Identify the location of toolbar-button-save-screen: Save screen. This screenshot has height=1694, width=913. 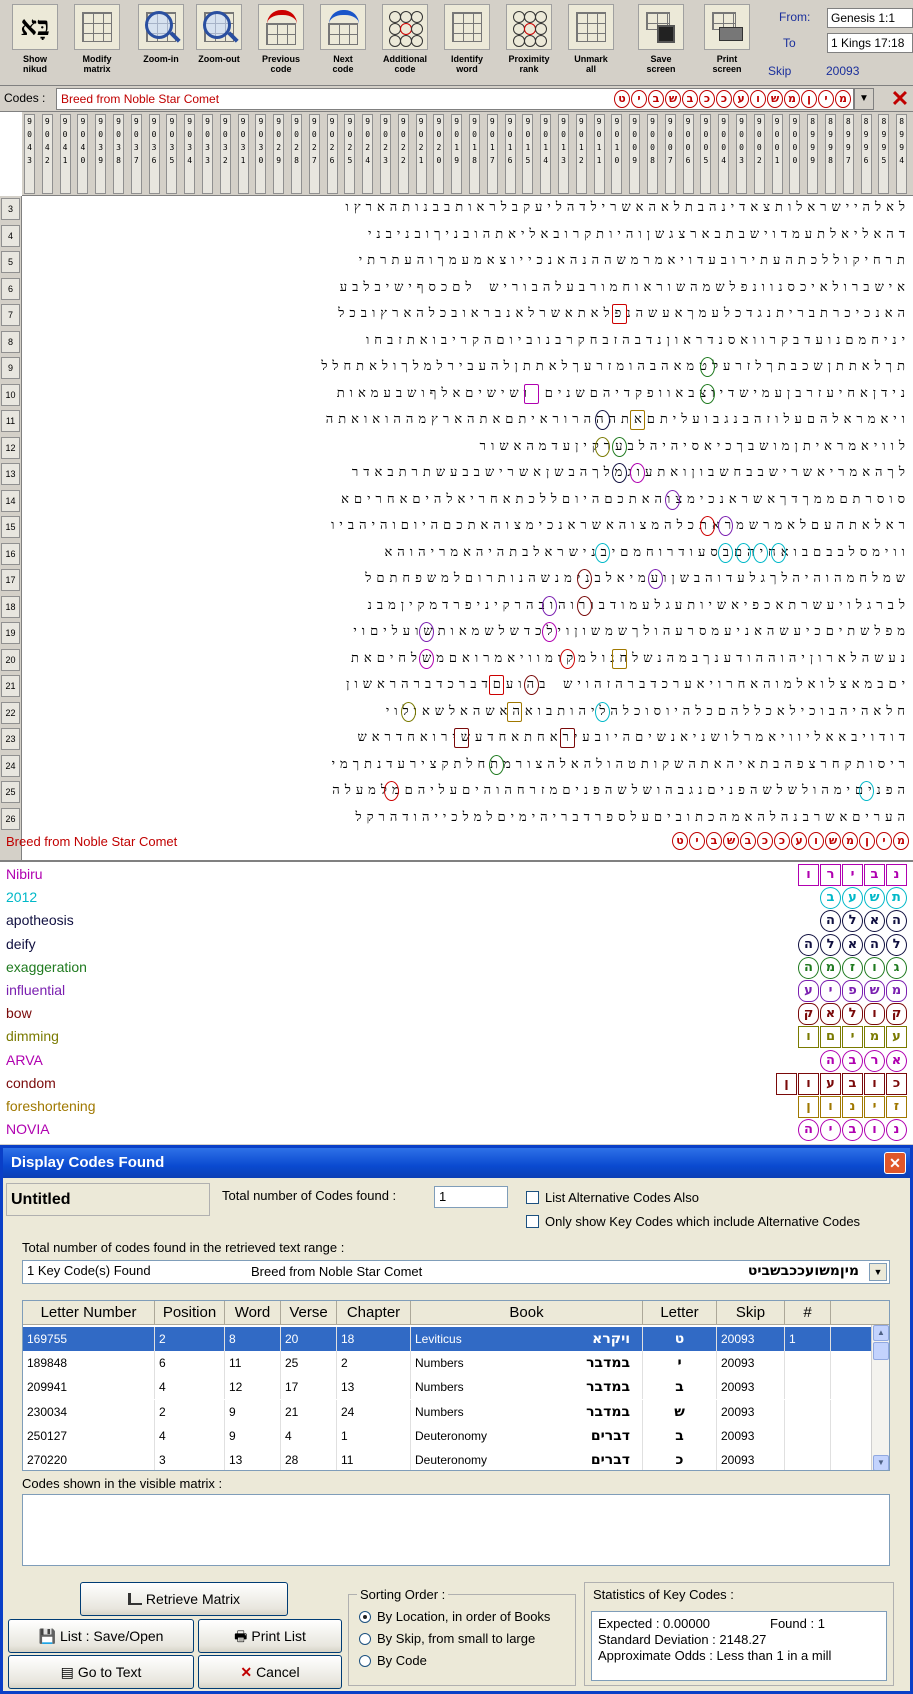
(661, 43).